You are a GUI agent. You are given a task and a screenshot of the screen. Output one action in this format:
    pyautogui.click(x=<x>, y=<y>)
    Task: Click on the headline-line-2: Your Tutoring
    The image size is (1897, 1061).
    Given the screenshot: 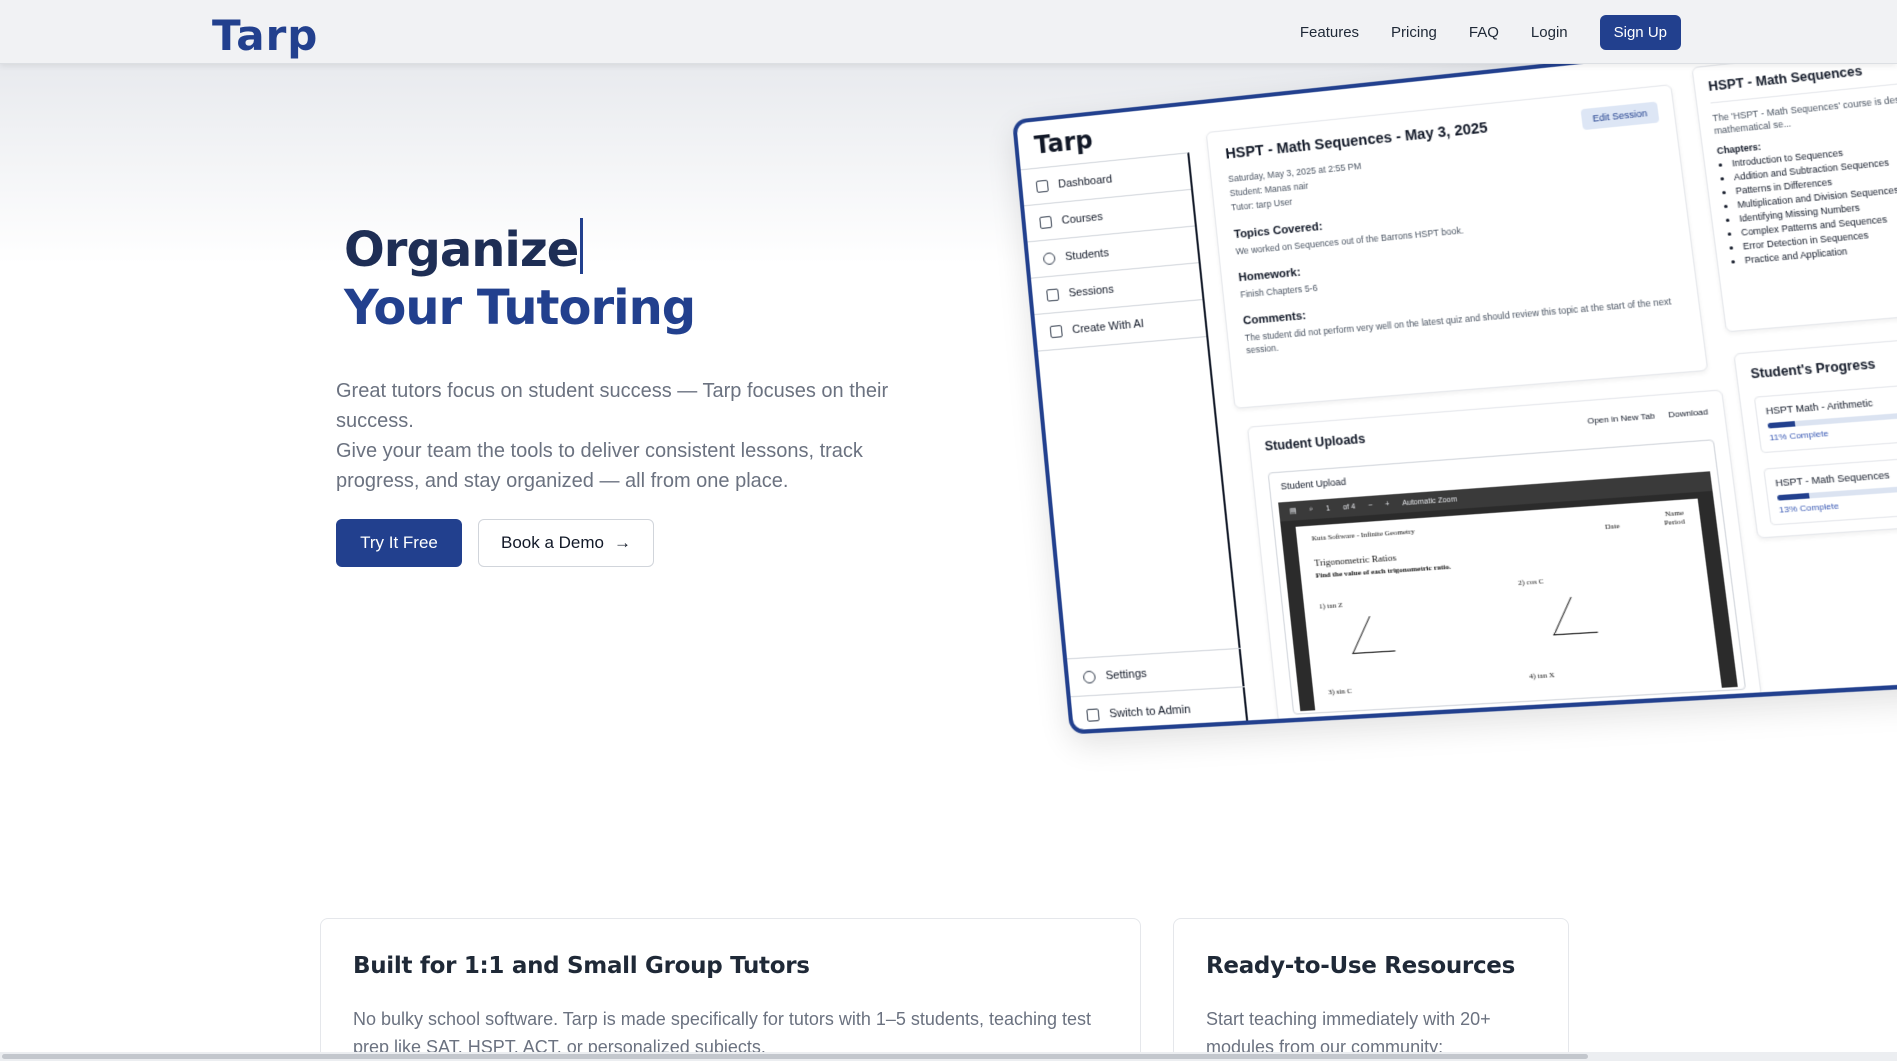 What is the action you would take?
    pyautogui.click(x=519, y=308)
    